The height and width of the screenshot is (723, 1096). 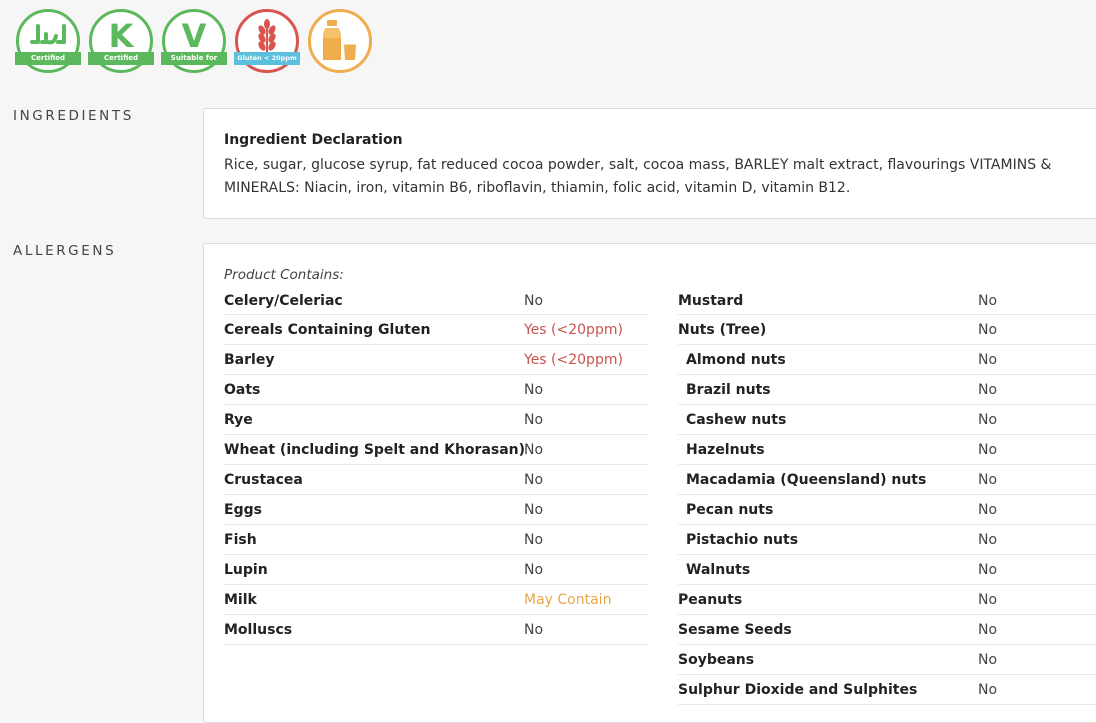 What do you see at coordinates (436, 390) in the screenshot?
I see `allergen-row: Oats No` at bounding box center [436, 390].